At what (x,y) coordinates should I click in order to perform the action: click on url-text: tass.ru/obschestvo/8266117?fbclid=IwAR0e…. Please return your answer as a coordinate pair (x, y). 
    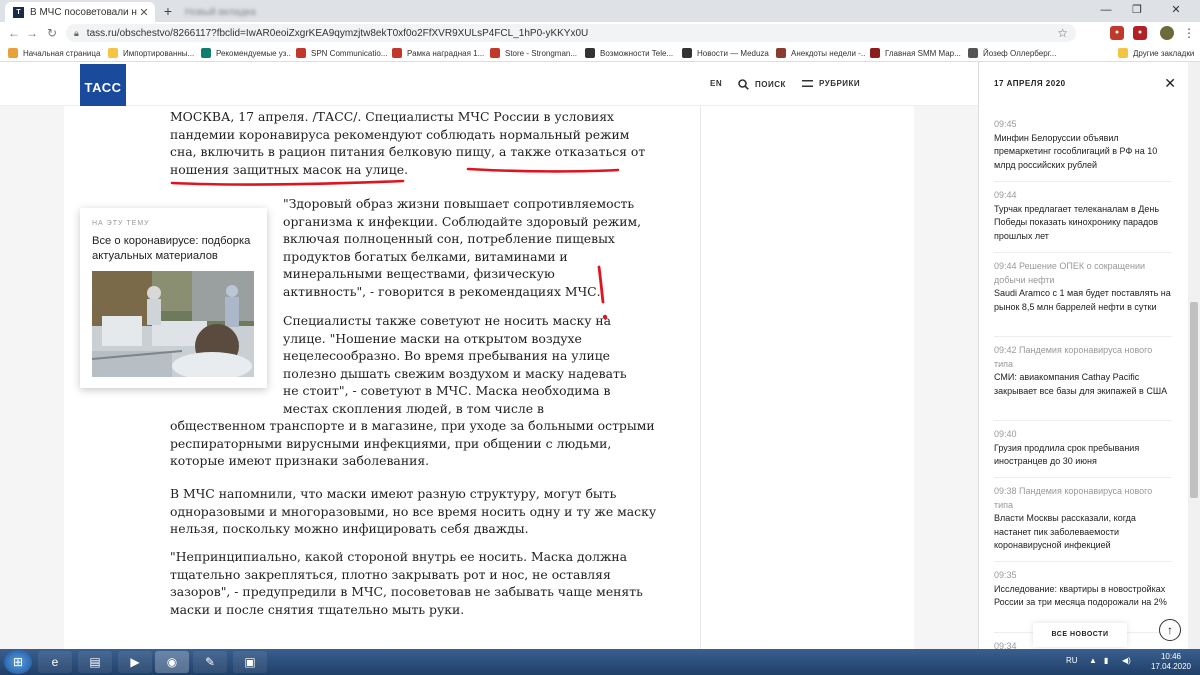
    Looking at the image, I should click on (337, 33).